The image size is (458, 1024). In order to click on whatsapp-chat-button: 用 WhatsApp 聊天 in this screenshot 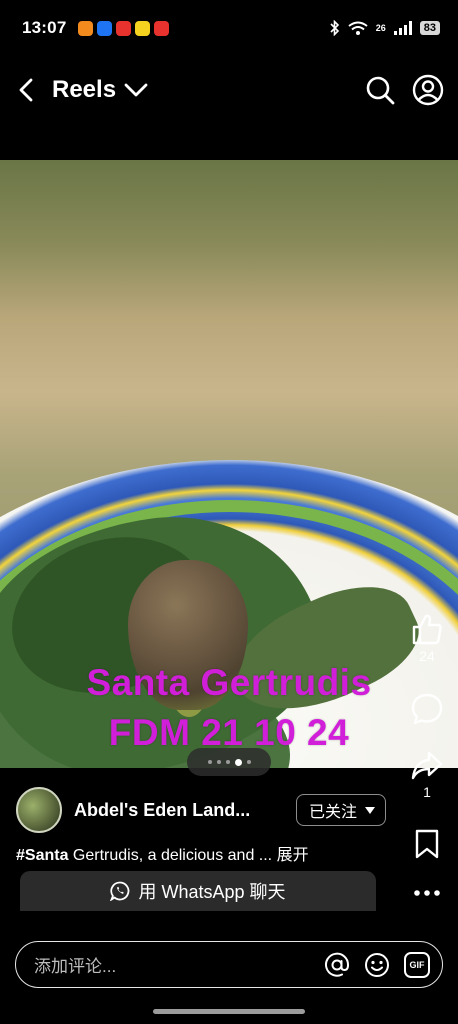, I will do `click(198, 891)`.